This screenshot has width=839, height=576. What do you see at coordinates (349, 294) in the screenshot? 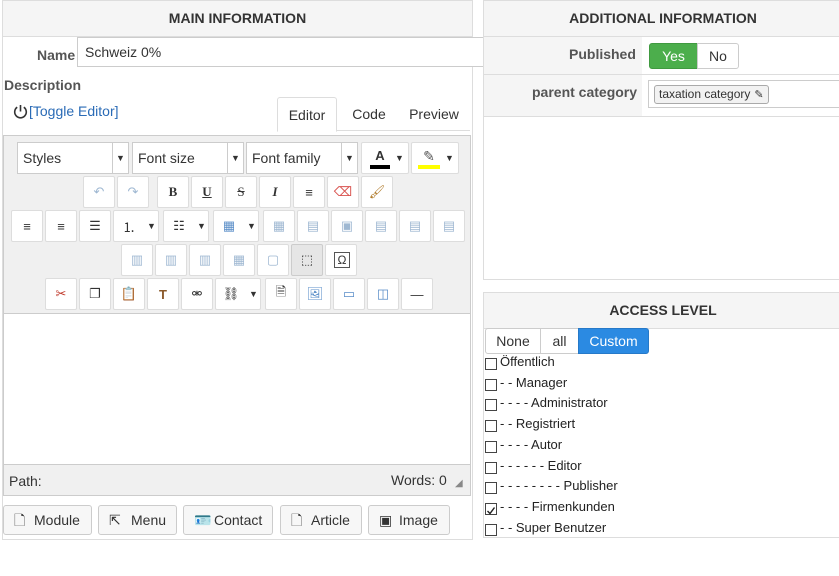
I see `insert-media-button: ▭` at bounding box center [349, 294].